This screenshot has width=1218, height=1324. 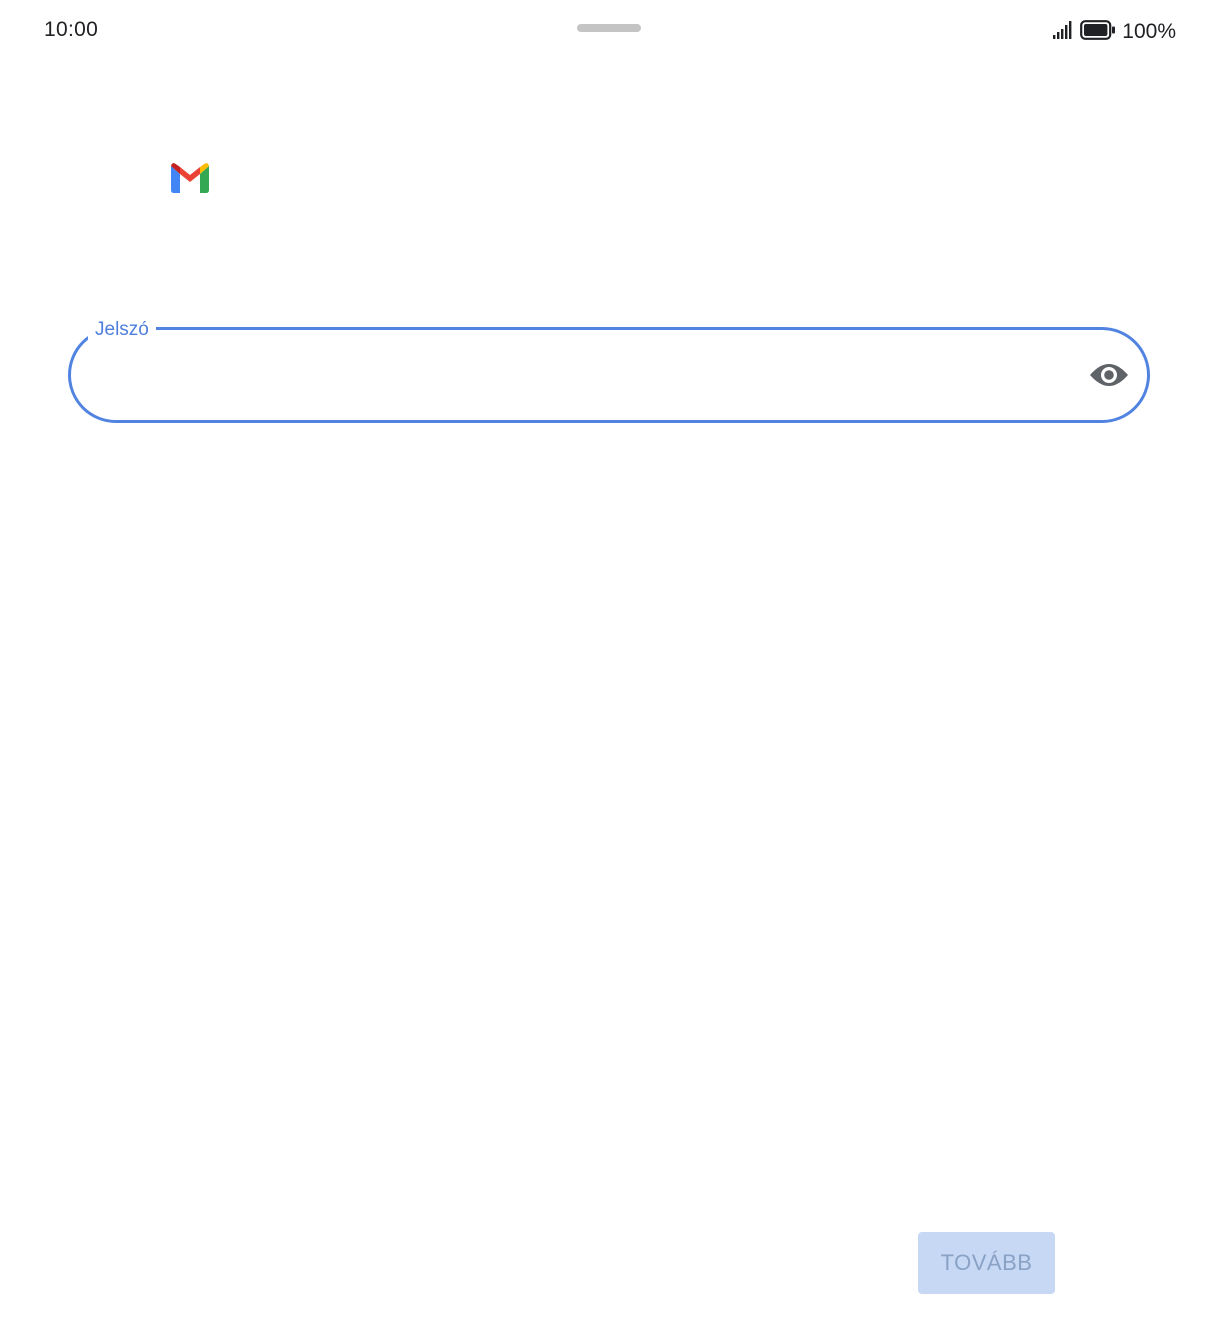 I want to click on battery-percent: 100%, so click(x=1149, y=31).